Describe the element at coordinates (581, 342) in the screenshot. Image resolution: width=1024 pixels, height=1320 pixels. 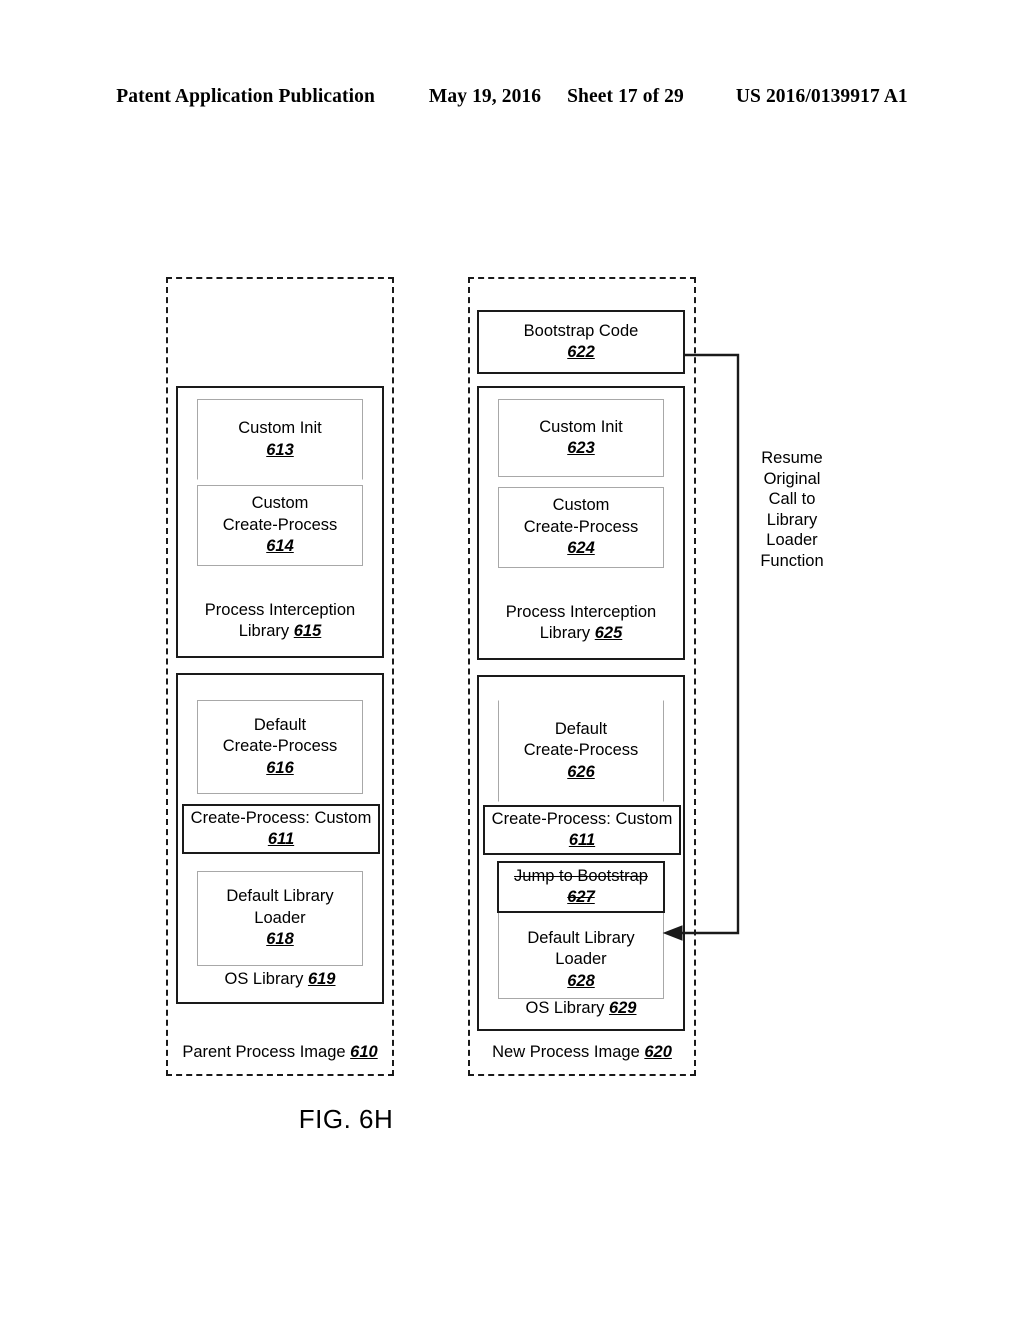
I see `bootstrap-code-box: Bootstrap Code 622` at that location.